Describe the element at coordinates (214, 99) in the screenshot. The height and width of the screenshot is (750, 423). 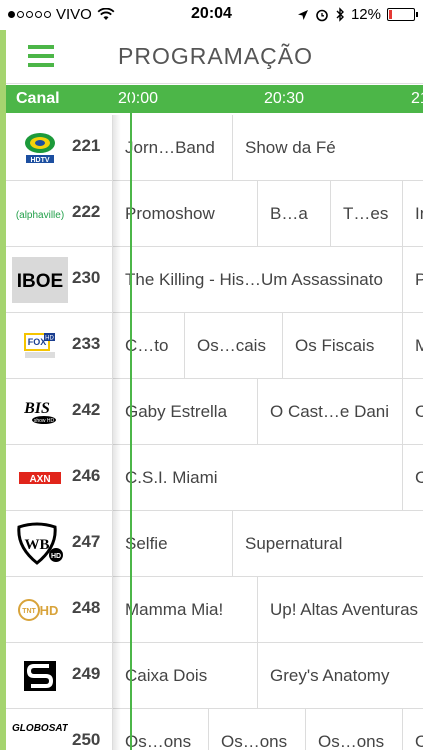
I see `time-header: Canal 20:00 20:30 21` at that location.